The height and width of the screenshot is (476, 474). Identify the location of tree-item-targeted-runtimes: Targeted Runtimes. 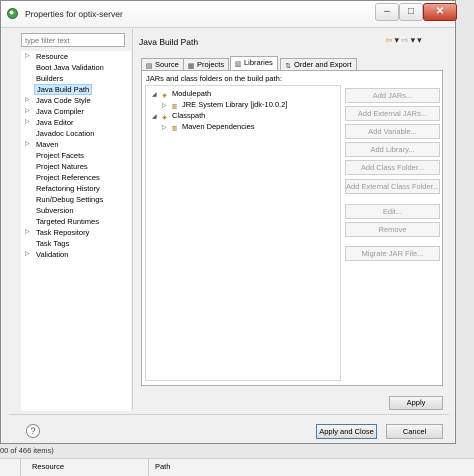
(76, 221).